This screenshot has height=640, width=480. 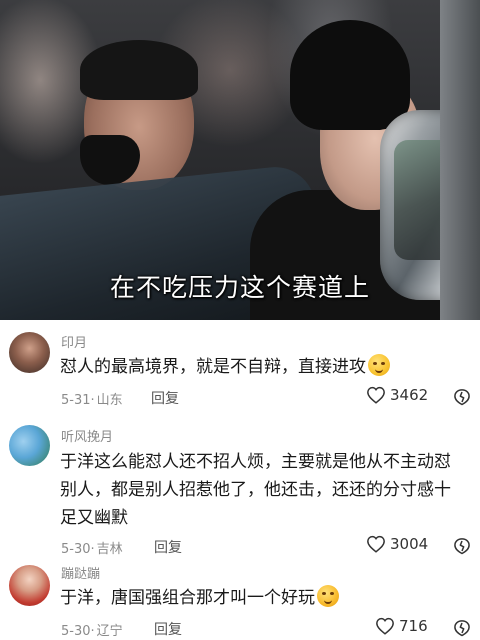 I want to click on comment-text: 于洋，唐国强组合那才叫一个好玩, so click(x=262, y=598).